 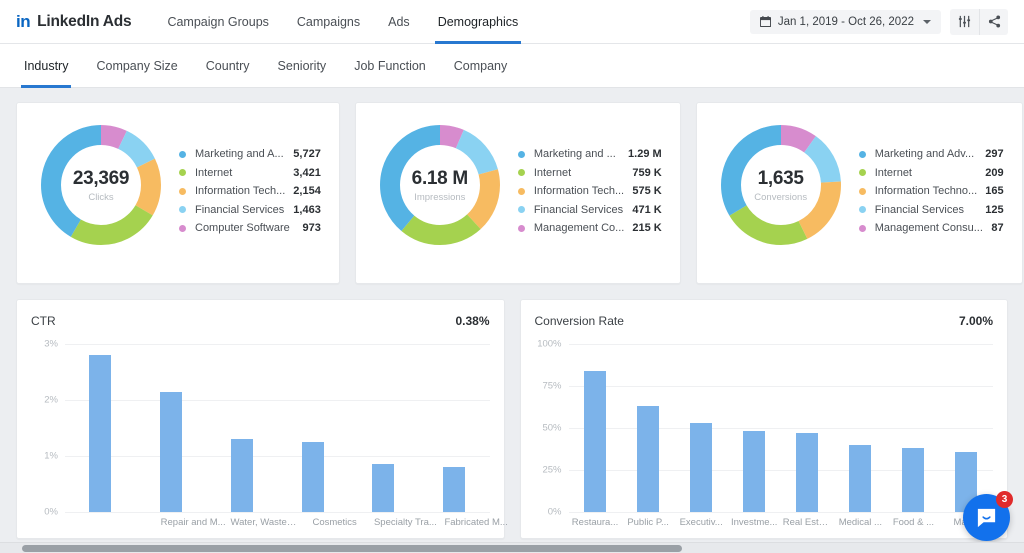 I want to click on legend-item: Information Tech... 2,154, so click(x=250, y=191).